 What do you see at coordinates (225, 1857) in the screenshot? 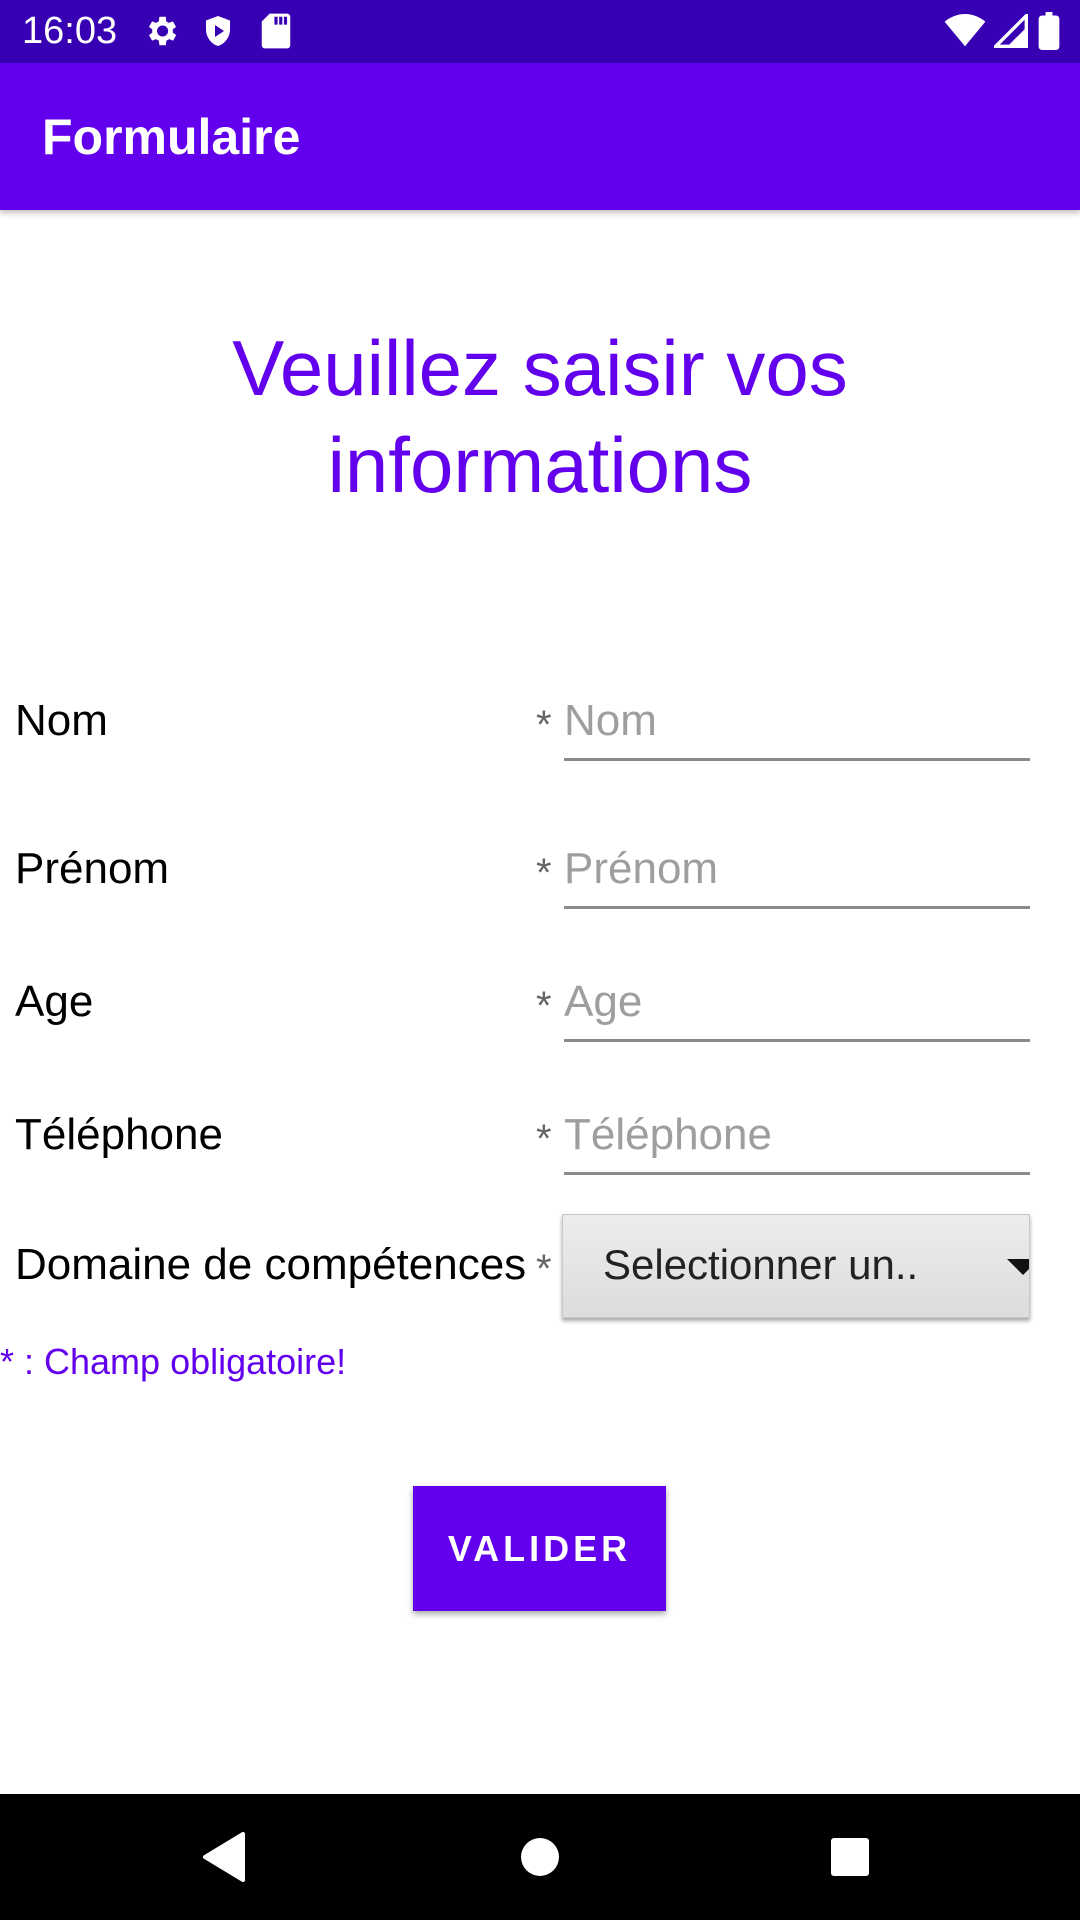
I see `back-icon` at bounding box center [225, 1857].